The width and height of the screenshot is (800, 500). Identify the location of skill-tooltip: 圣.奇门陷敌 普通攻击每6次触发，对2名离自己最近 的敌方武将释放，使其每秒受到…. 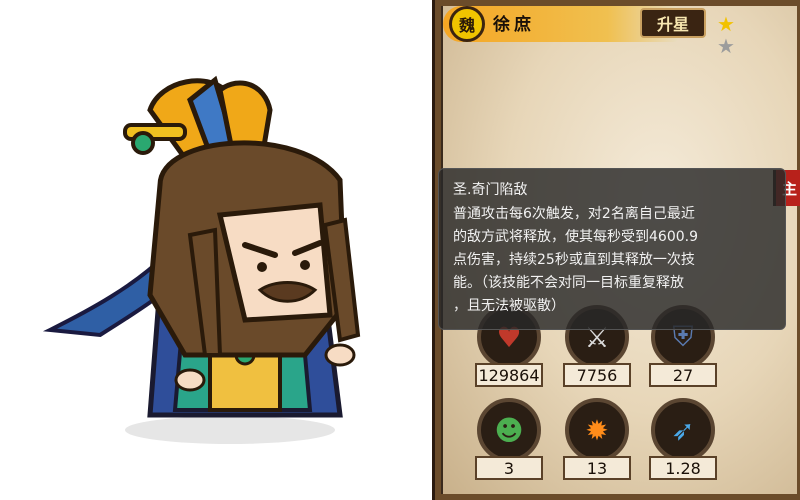
(612, 249).